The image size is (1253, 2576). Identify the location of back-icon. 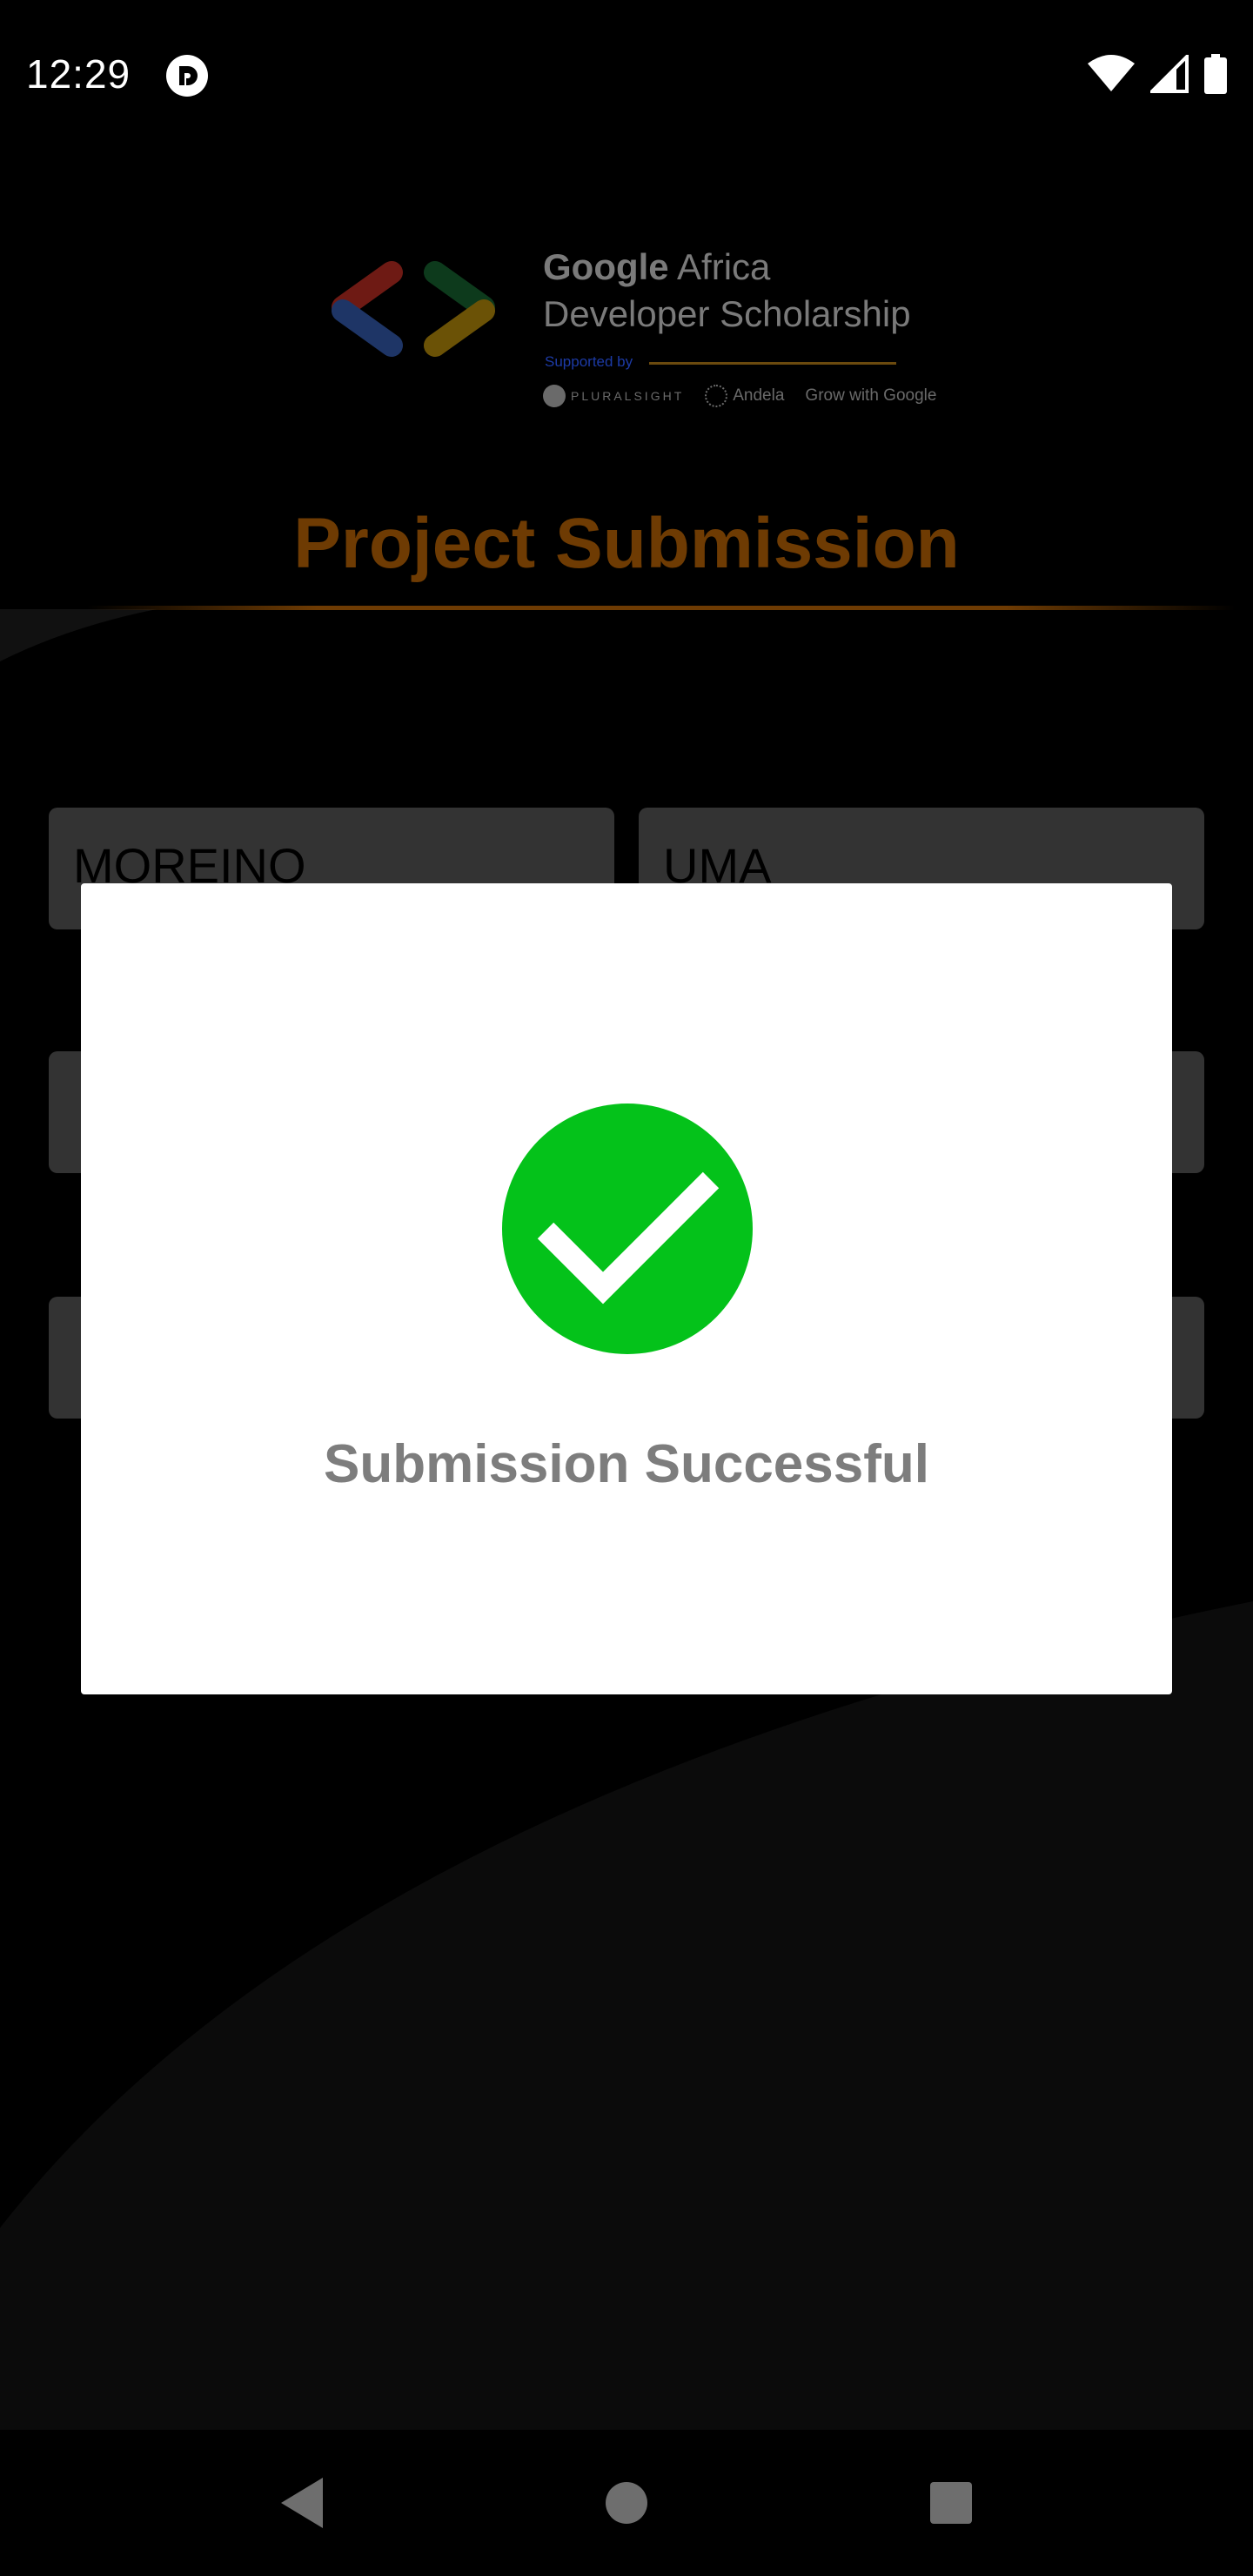
(301, 2503).